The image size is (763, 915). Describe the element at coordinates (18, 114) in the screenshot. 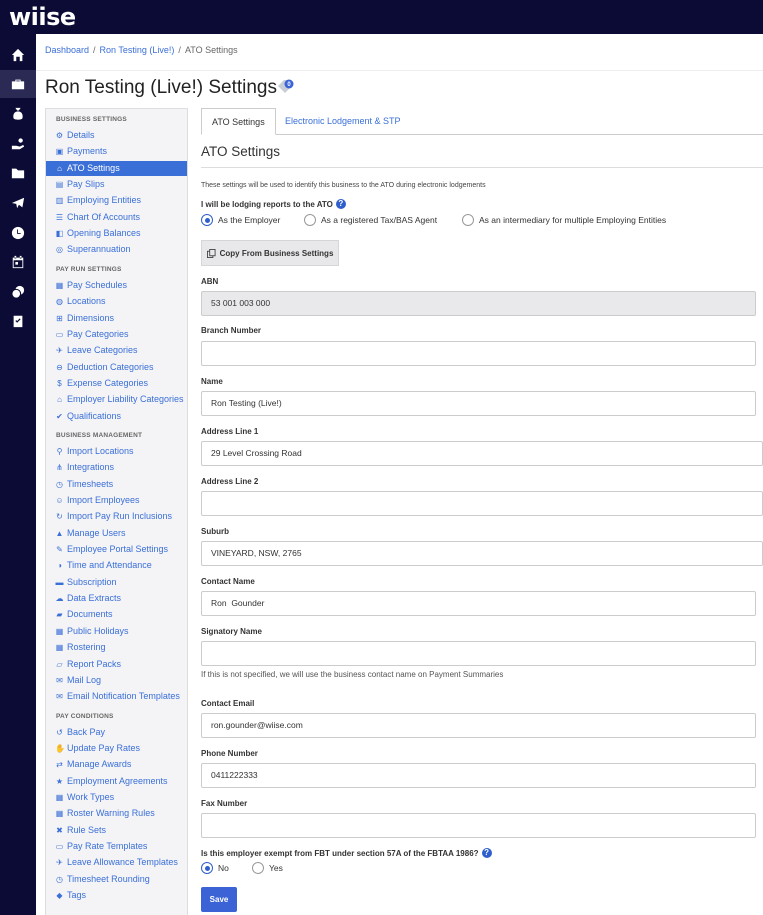

I see `moneybag-icon` at that location.